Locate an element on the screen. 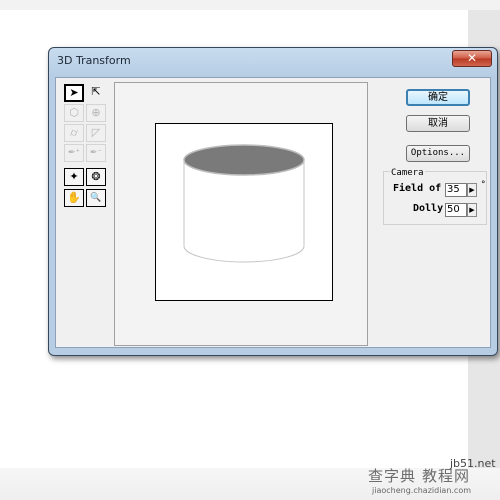  camera-group: Camera Field of 35 ▶ ° Dolly: 50 ▶ is located at coordinates (435, 196).